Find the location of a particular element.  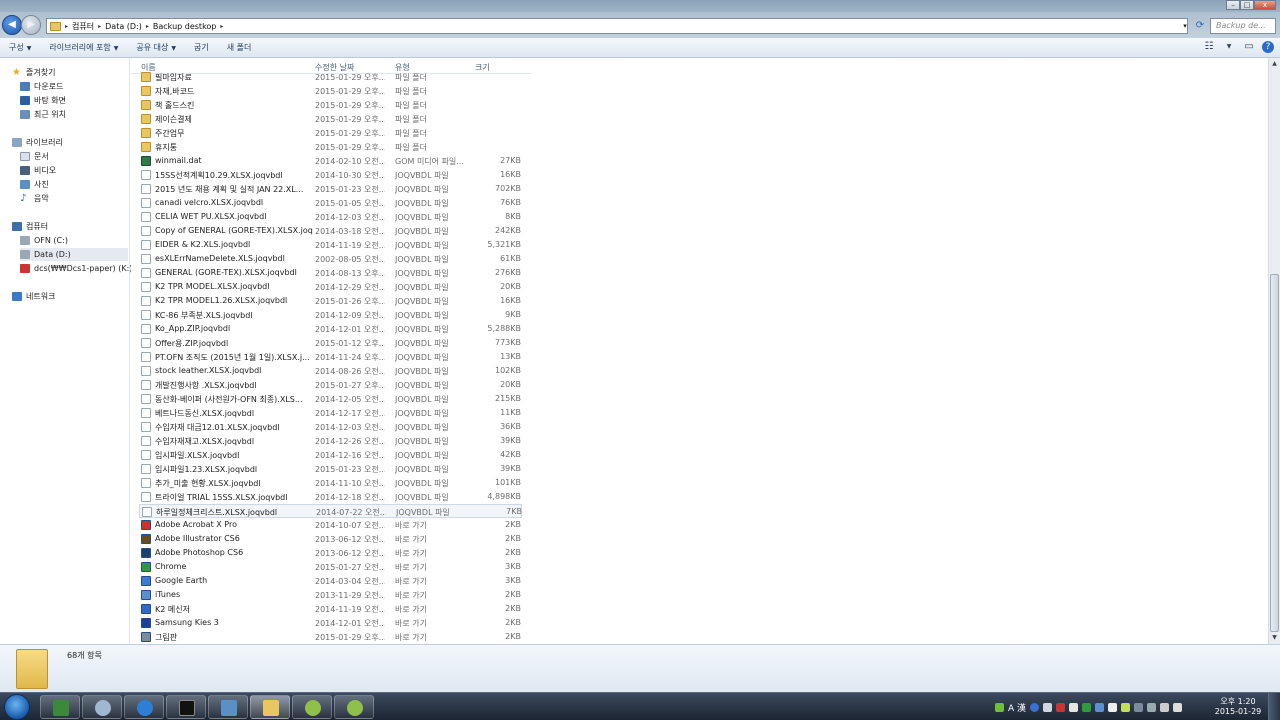

burn-button: 굽기 is located at coordinates (201, 47).